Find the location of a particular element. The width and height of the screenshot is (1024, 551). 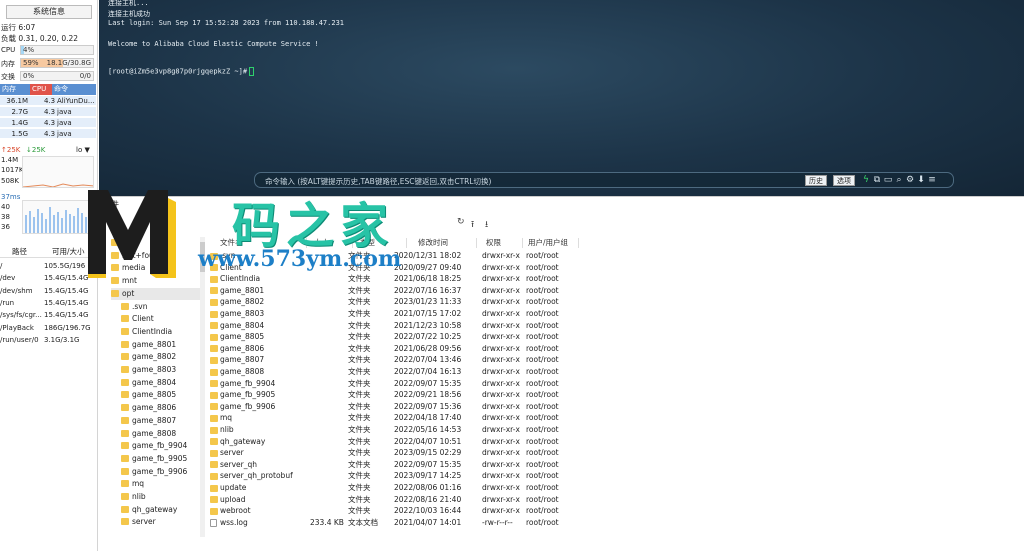

col-mtime: 修改时间 is located at coordinates (433, 243).